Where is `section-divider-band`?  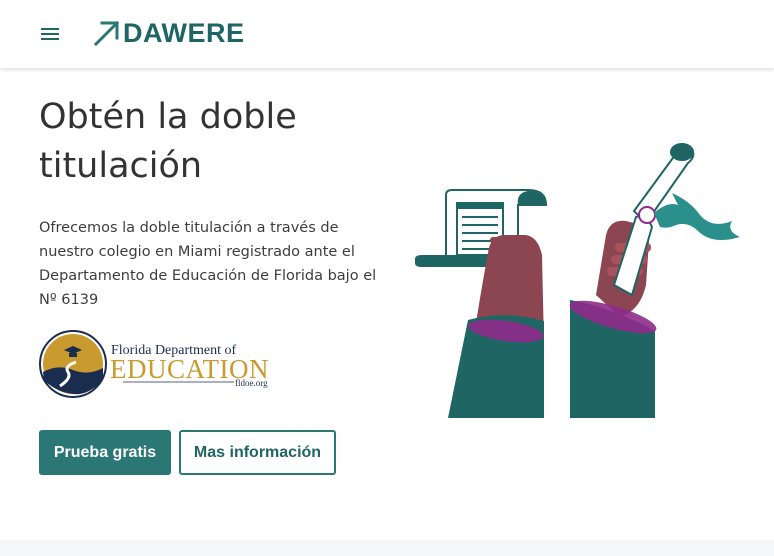 section-divider-band is located at coordinates (387, 548).